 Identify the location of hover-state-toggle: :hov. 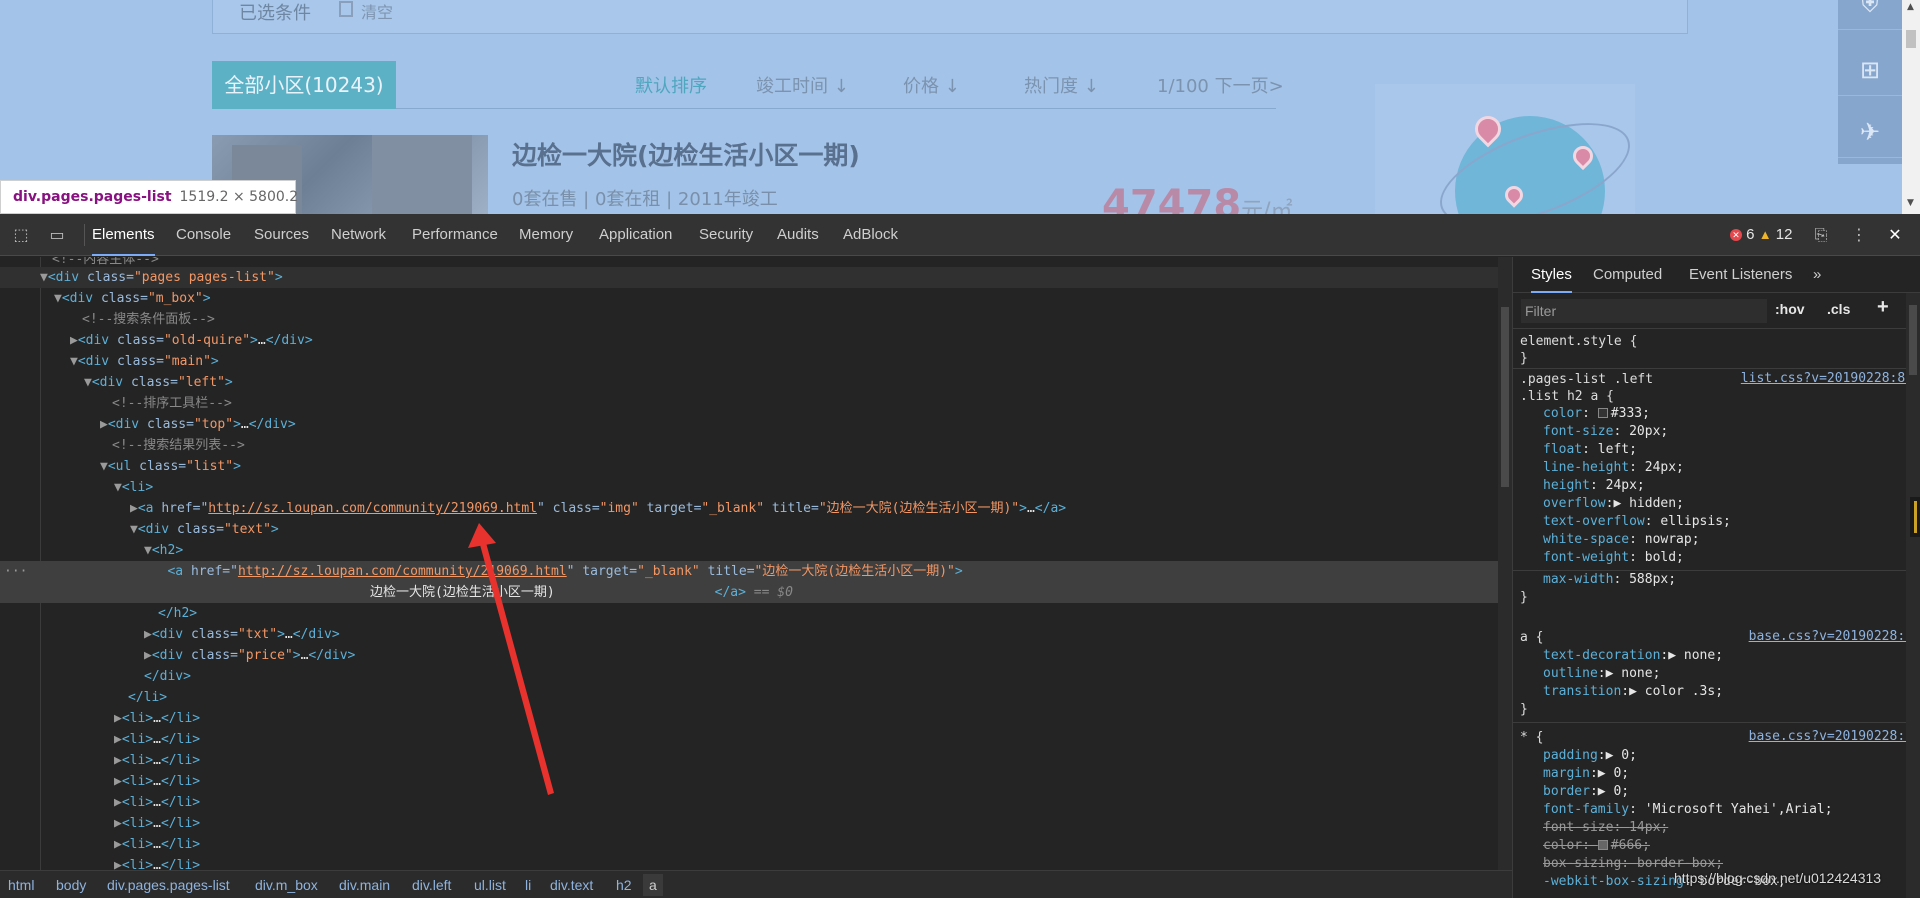
(1790, 309).